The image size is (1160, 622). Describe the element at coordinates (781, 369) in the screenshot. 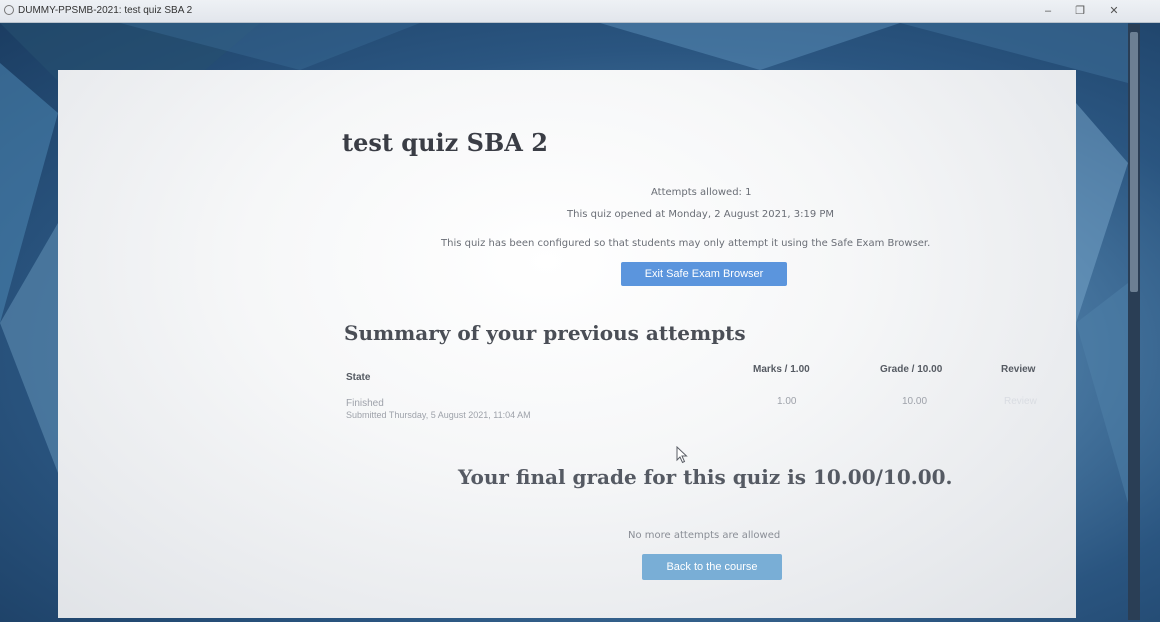

I see `col-header-marks: Marks / 1.00` at that location.